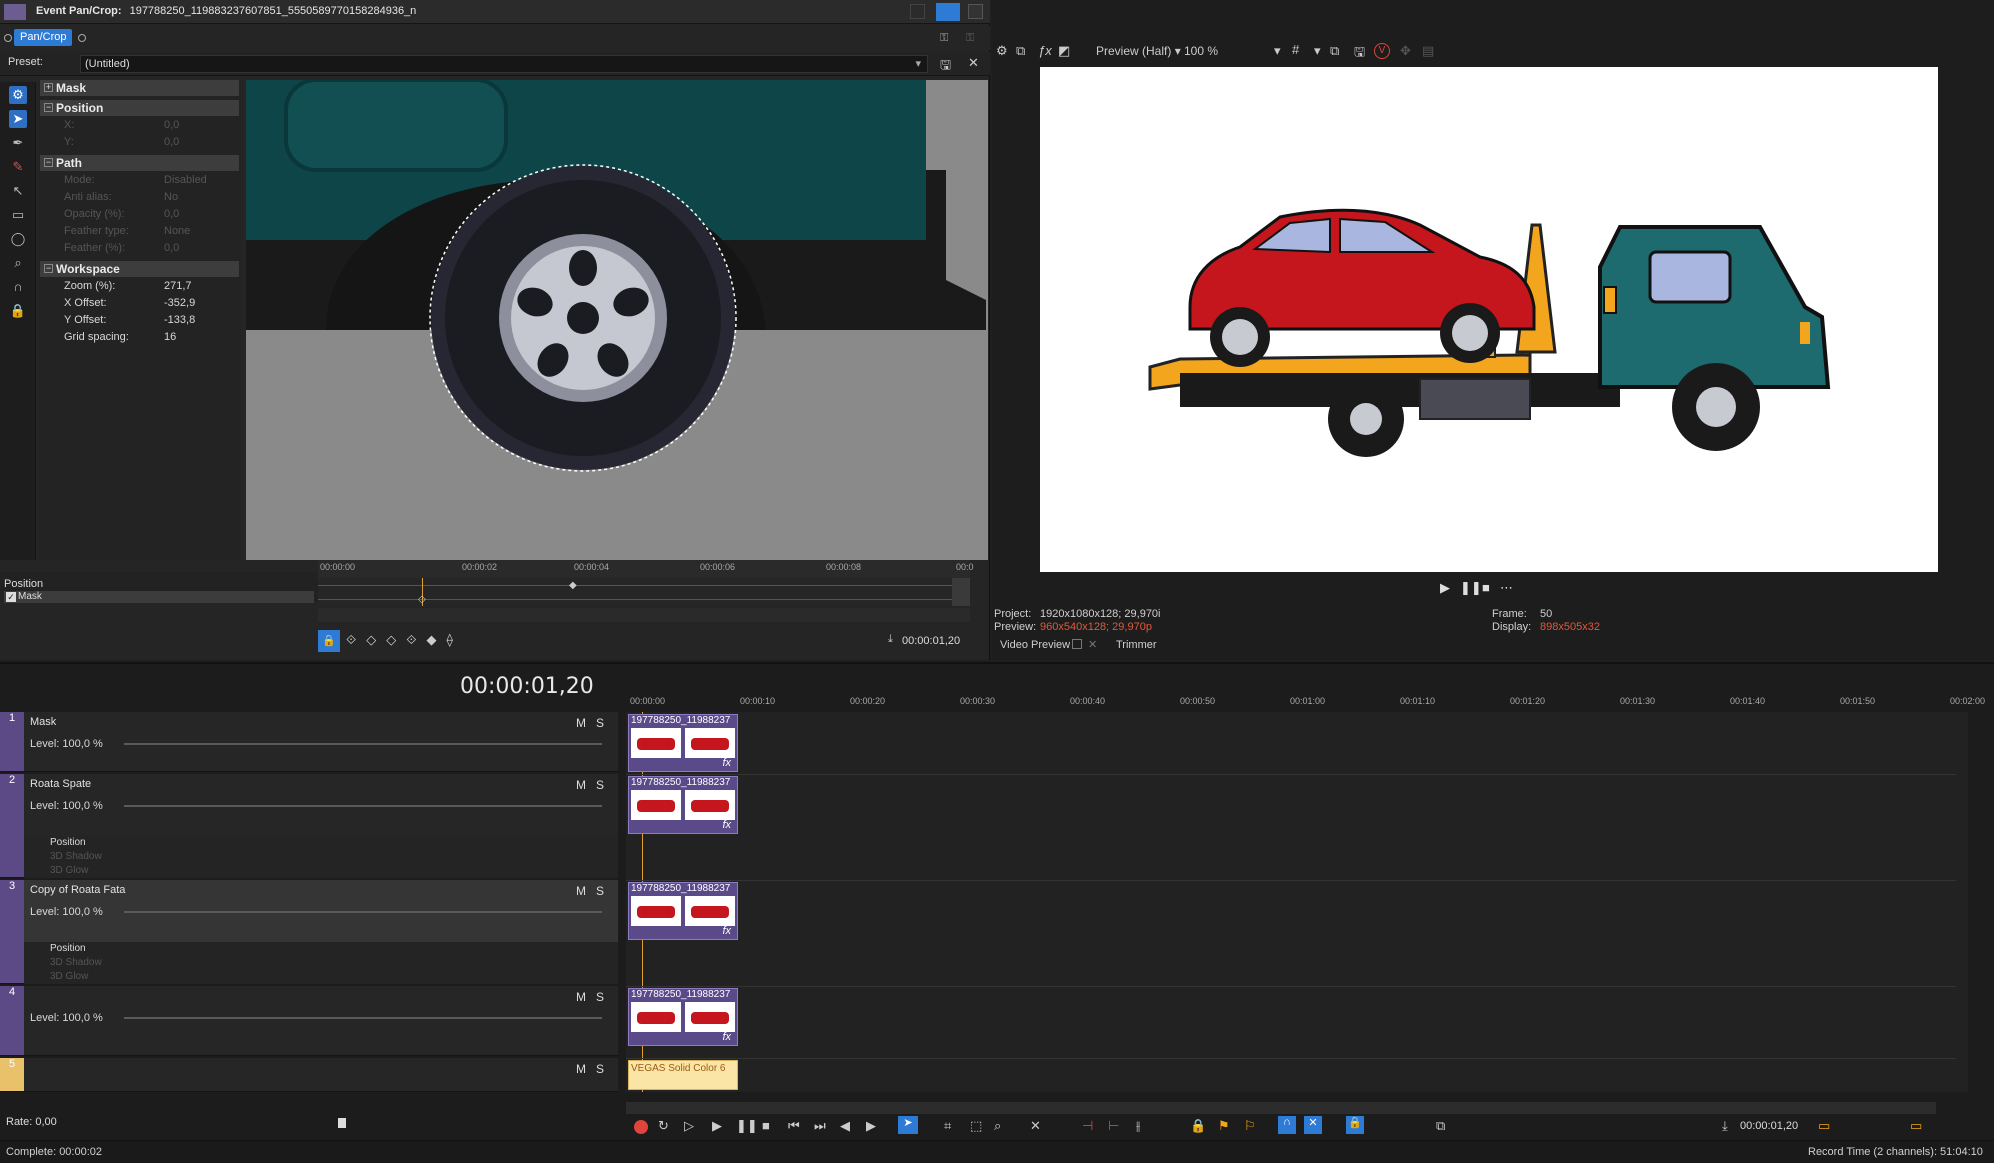 This screenshot has height=1163, width=1994. What do you see at coordinates (1136, 645) in the screenshot?
I see `tab-trimmer: Trimmer` at bounding box center [1136, 645].